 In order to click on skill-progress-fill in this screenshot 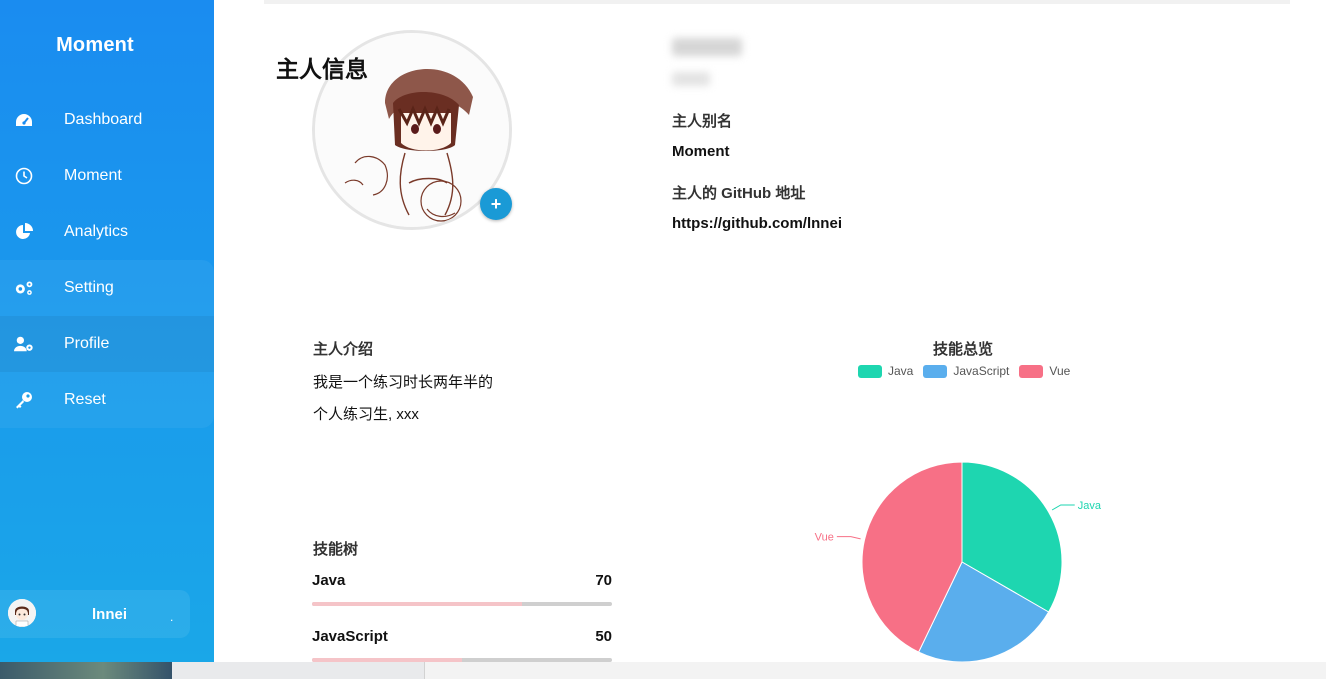, I will do `click(417, 604)`.